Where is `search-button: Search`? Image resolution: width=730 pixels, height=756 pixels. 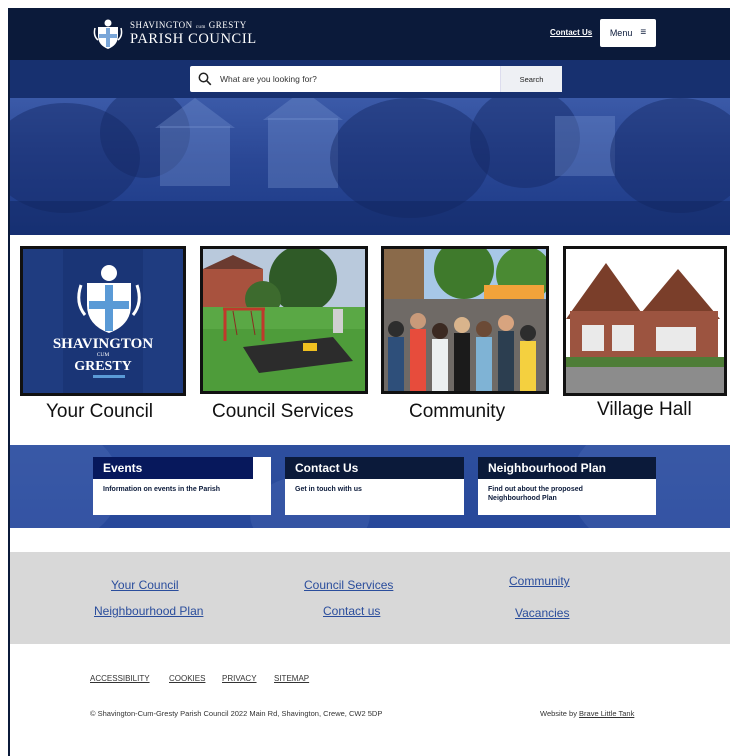 search-button: Search is located at coordinates (531, 79).